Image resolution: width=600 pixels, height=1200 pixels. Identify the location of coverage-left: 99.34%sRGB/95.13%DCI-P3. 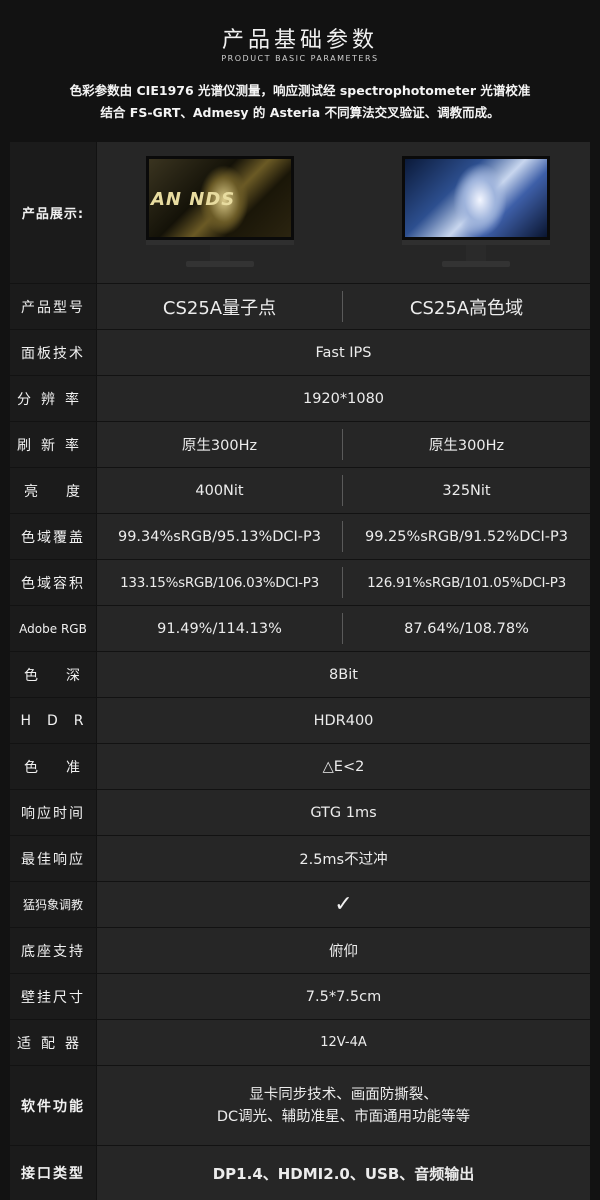
(219, 536).